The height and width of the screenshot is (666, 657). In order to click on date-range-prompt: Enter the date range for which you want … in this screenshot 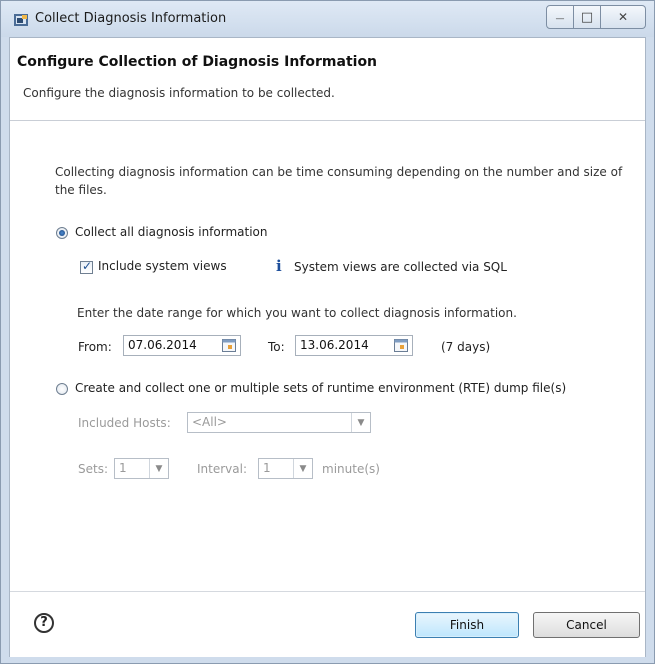, I will do `click(297, 313)`.